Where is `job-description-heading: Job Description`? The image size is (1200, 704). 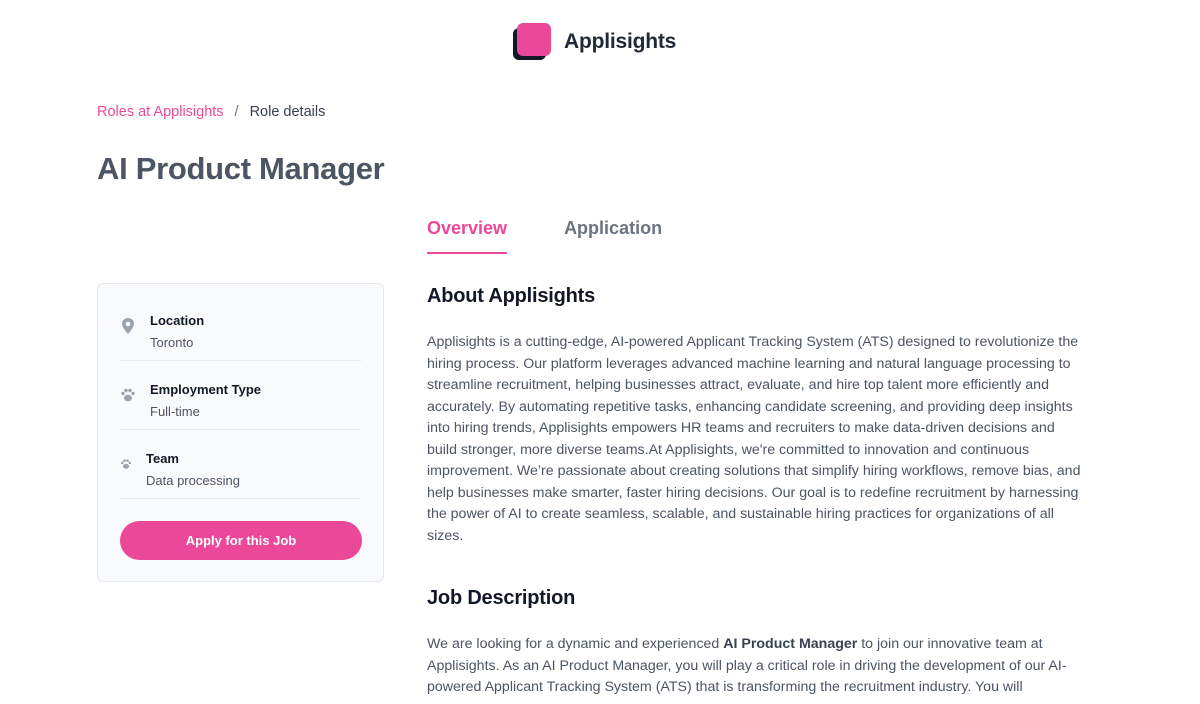 job-description-heading: Job Description is located at coordinates (501, 598).